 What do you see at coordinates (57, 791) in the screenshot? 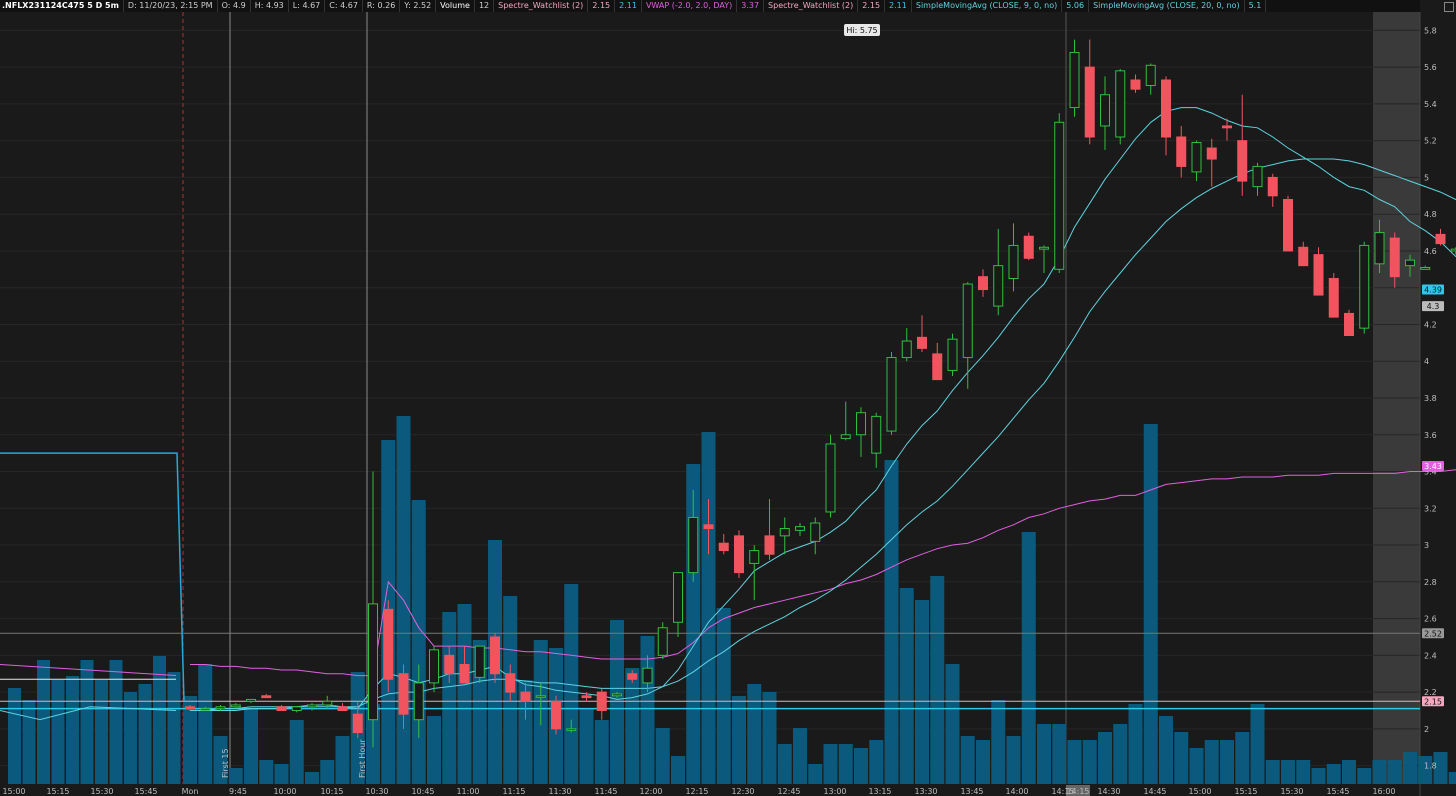
I see `x-tick-label: 15:15` at bounding box center [57, 791].